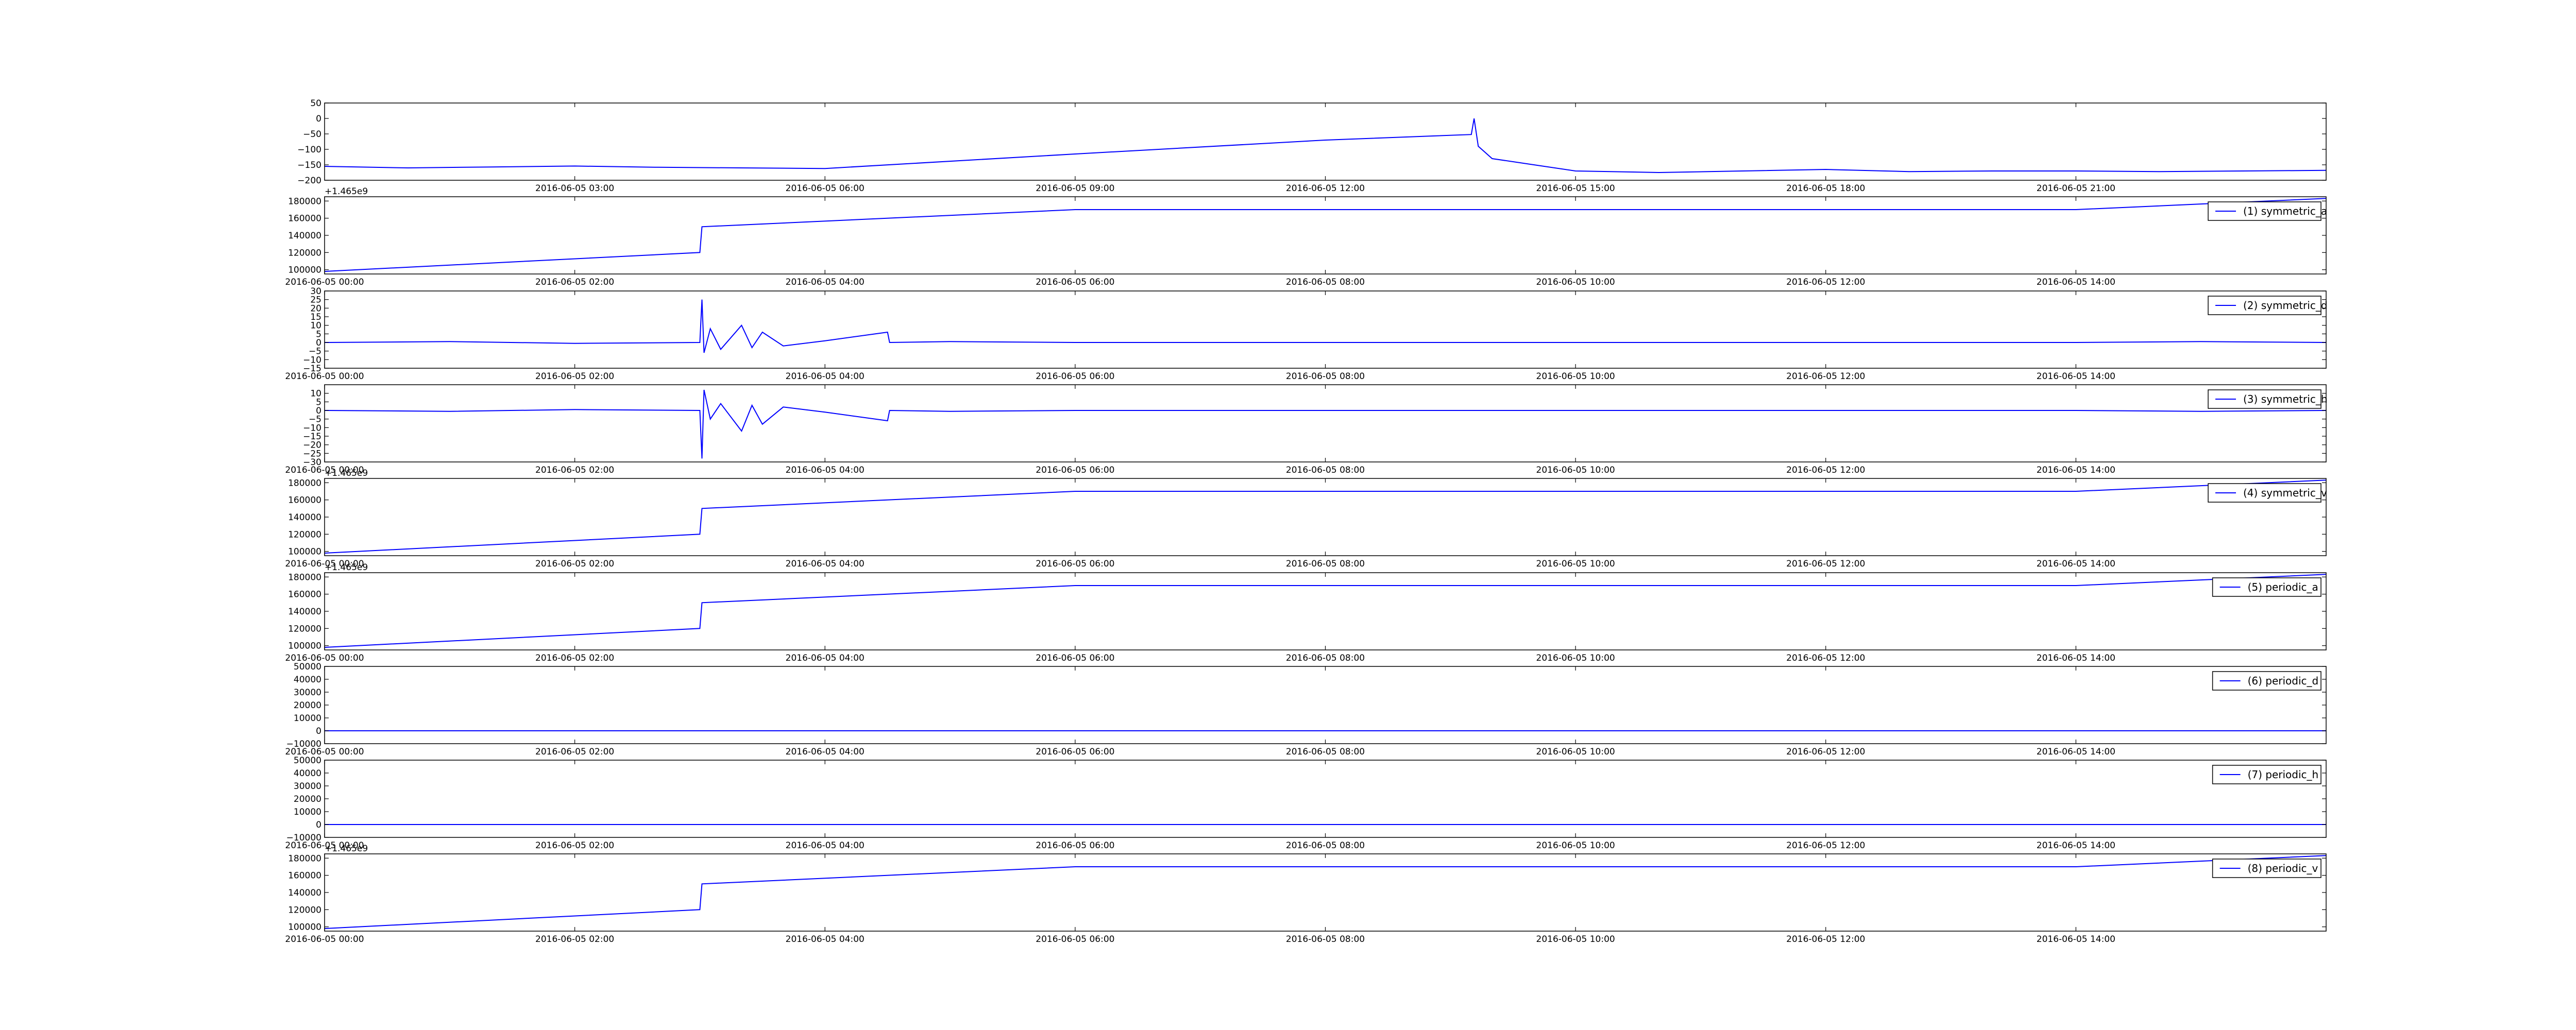  I want to click on legend-label: (5) periodic_a, so click(2283, 587).